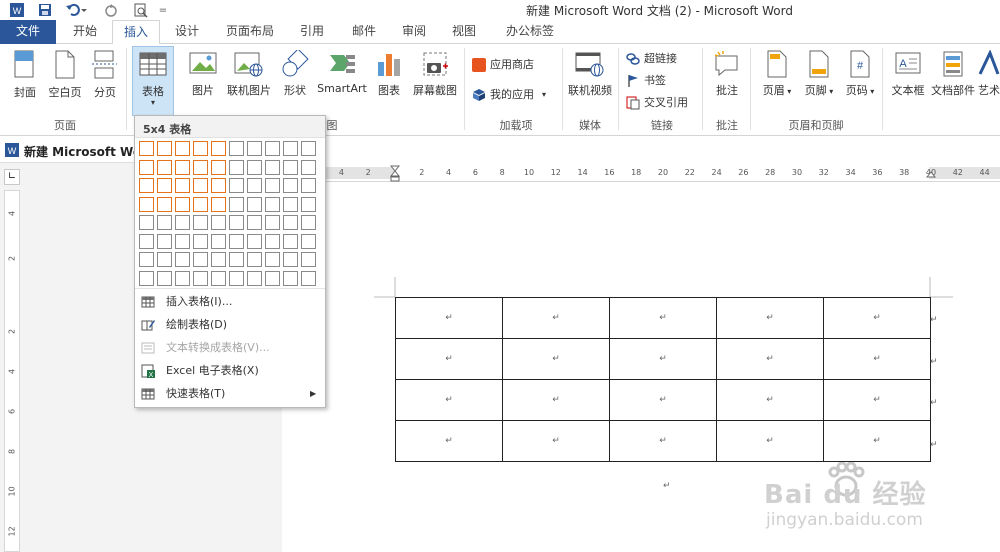 This screenshot has height=552, width=1000. Describe the element at coordinates (76, 10) in the screenshot. I see `undo-icon` at that location.